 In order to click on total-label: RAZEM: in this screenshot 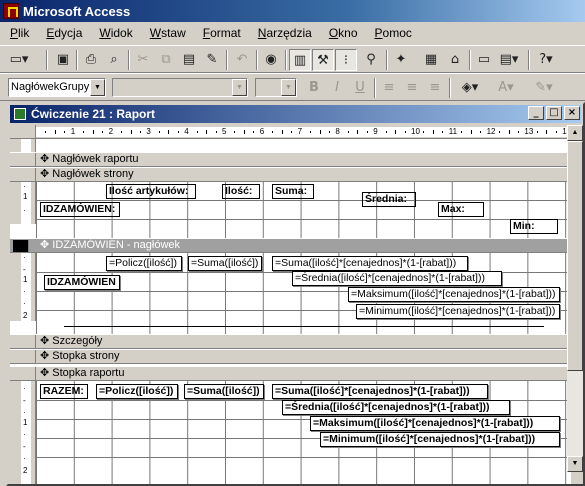, I will do `click(64, 391)`.